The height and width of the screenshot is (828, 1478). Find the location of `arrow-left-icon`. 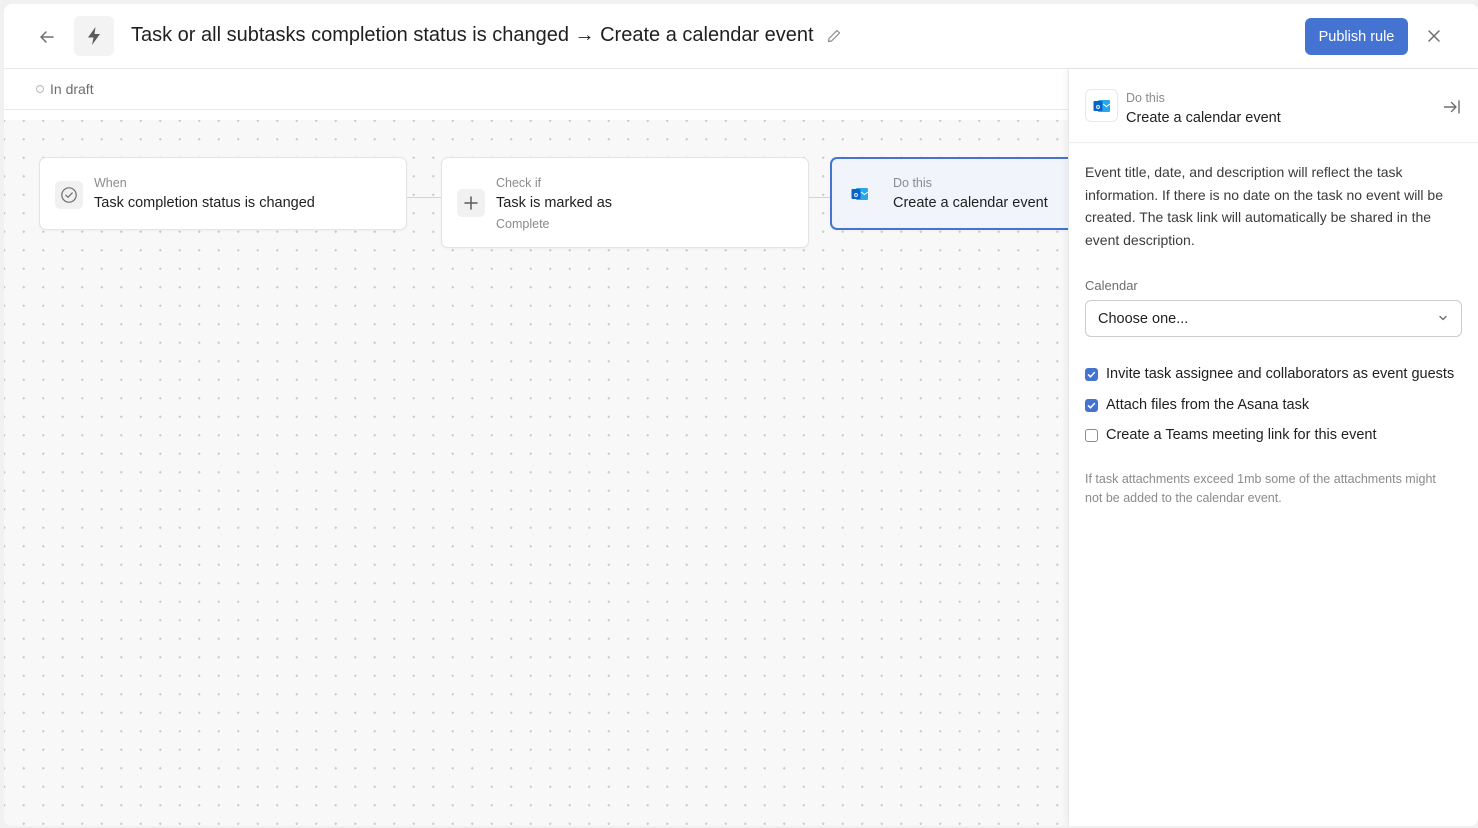

arrow-left-icon is located at coordinates (47, 37).